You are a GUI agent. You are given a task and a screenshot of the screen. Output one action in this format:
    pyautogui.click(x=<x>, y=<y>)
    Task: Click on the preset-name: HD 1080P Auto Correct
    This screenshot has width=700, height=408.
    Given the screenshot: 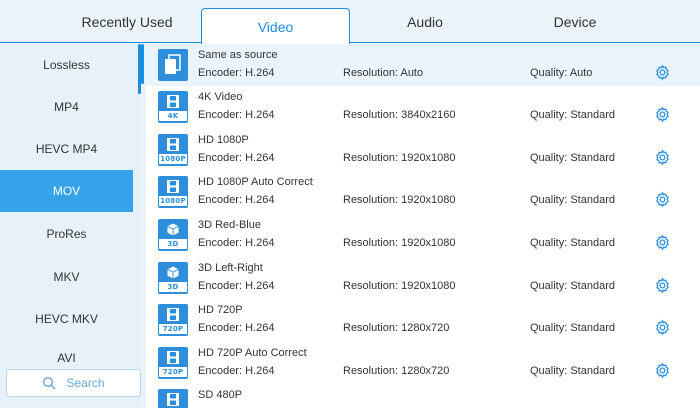 What is the action you would take?
    pyautogui.click(x=255, y=182)
    